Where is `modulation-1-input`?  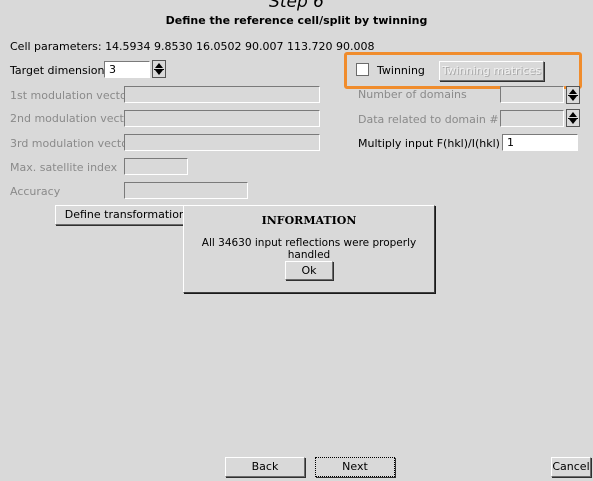 modulation-1-input is located at coordinates (222, 94).